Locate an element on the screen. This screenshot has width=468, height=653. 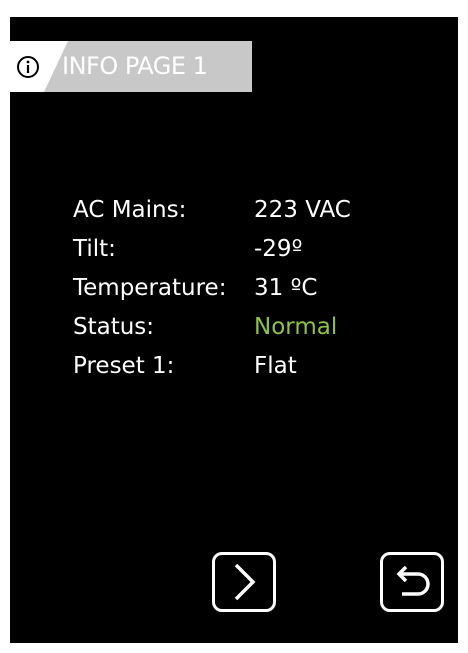
info-row-temperature: Temperature: 31 ºC is located at coordinates (212, 288).